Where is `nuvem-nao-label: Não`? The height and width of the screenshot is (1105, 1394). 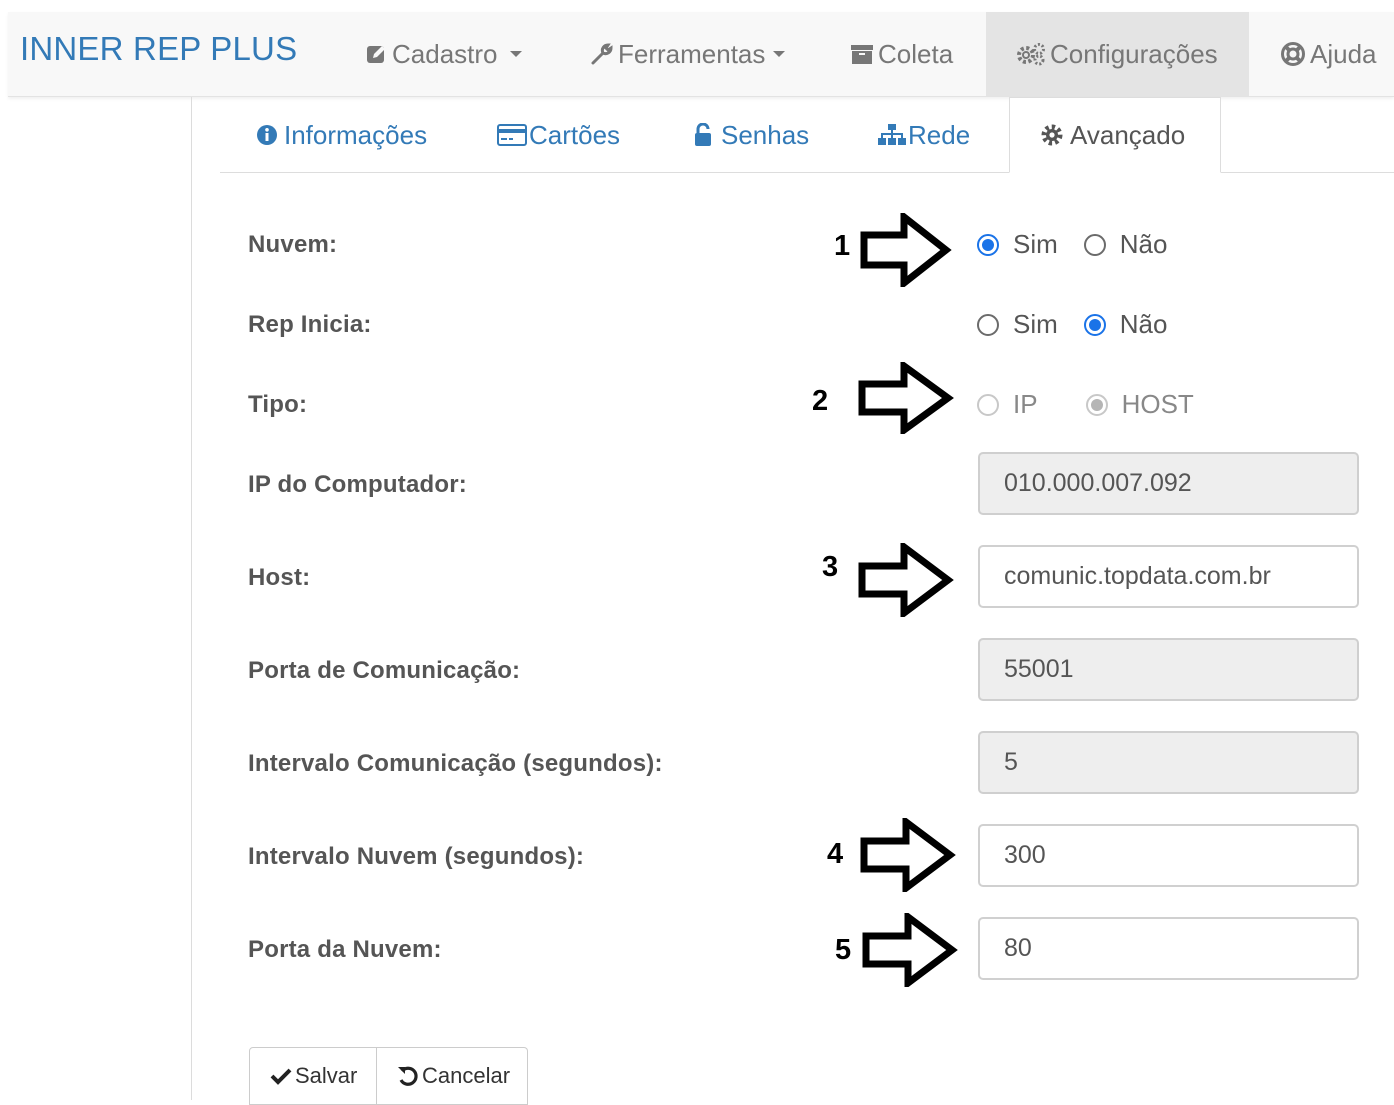
nuvem-nao-label: Não is located at coordinates (1144, 244).